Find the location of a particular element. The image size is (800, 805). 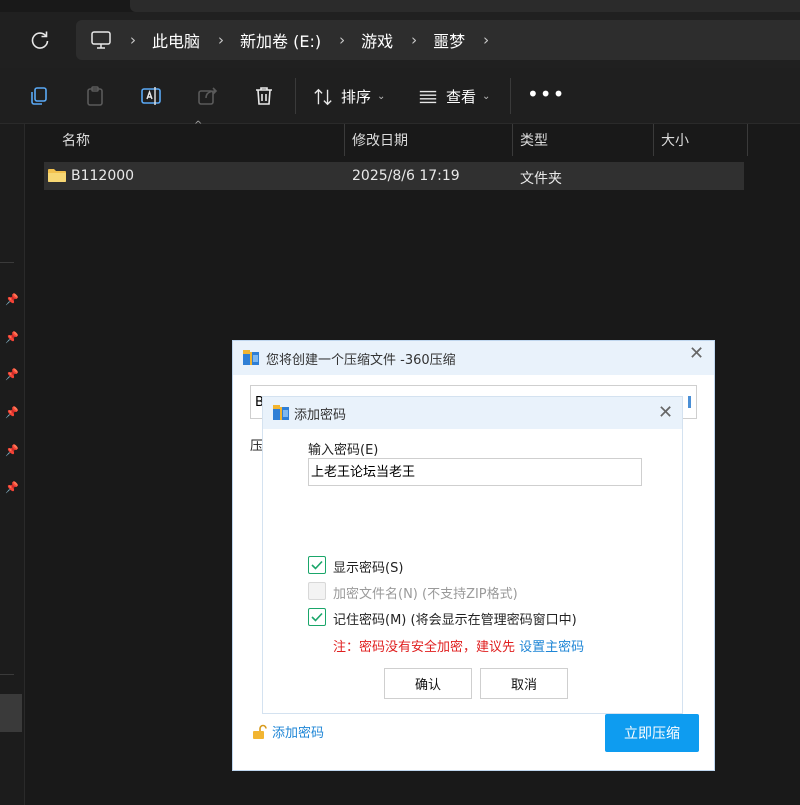

compress-dialog-title: 您将创建一个压缩文件 -360压缩 is located at coordinates (361, 360).